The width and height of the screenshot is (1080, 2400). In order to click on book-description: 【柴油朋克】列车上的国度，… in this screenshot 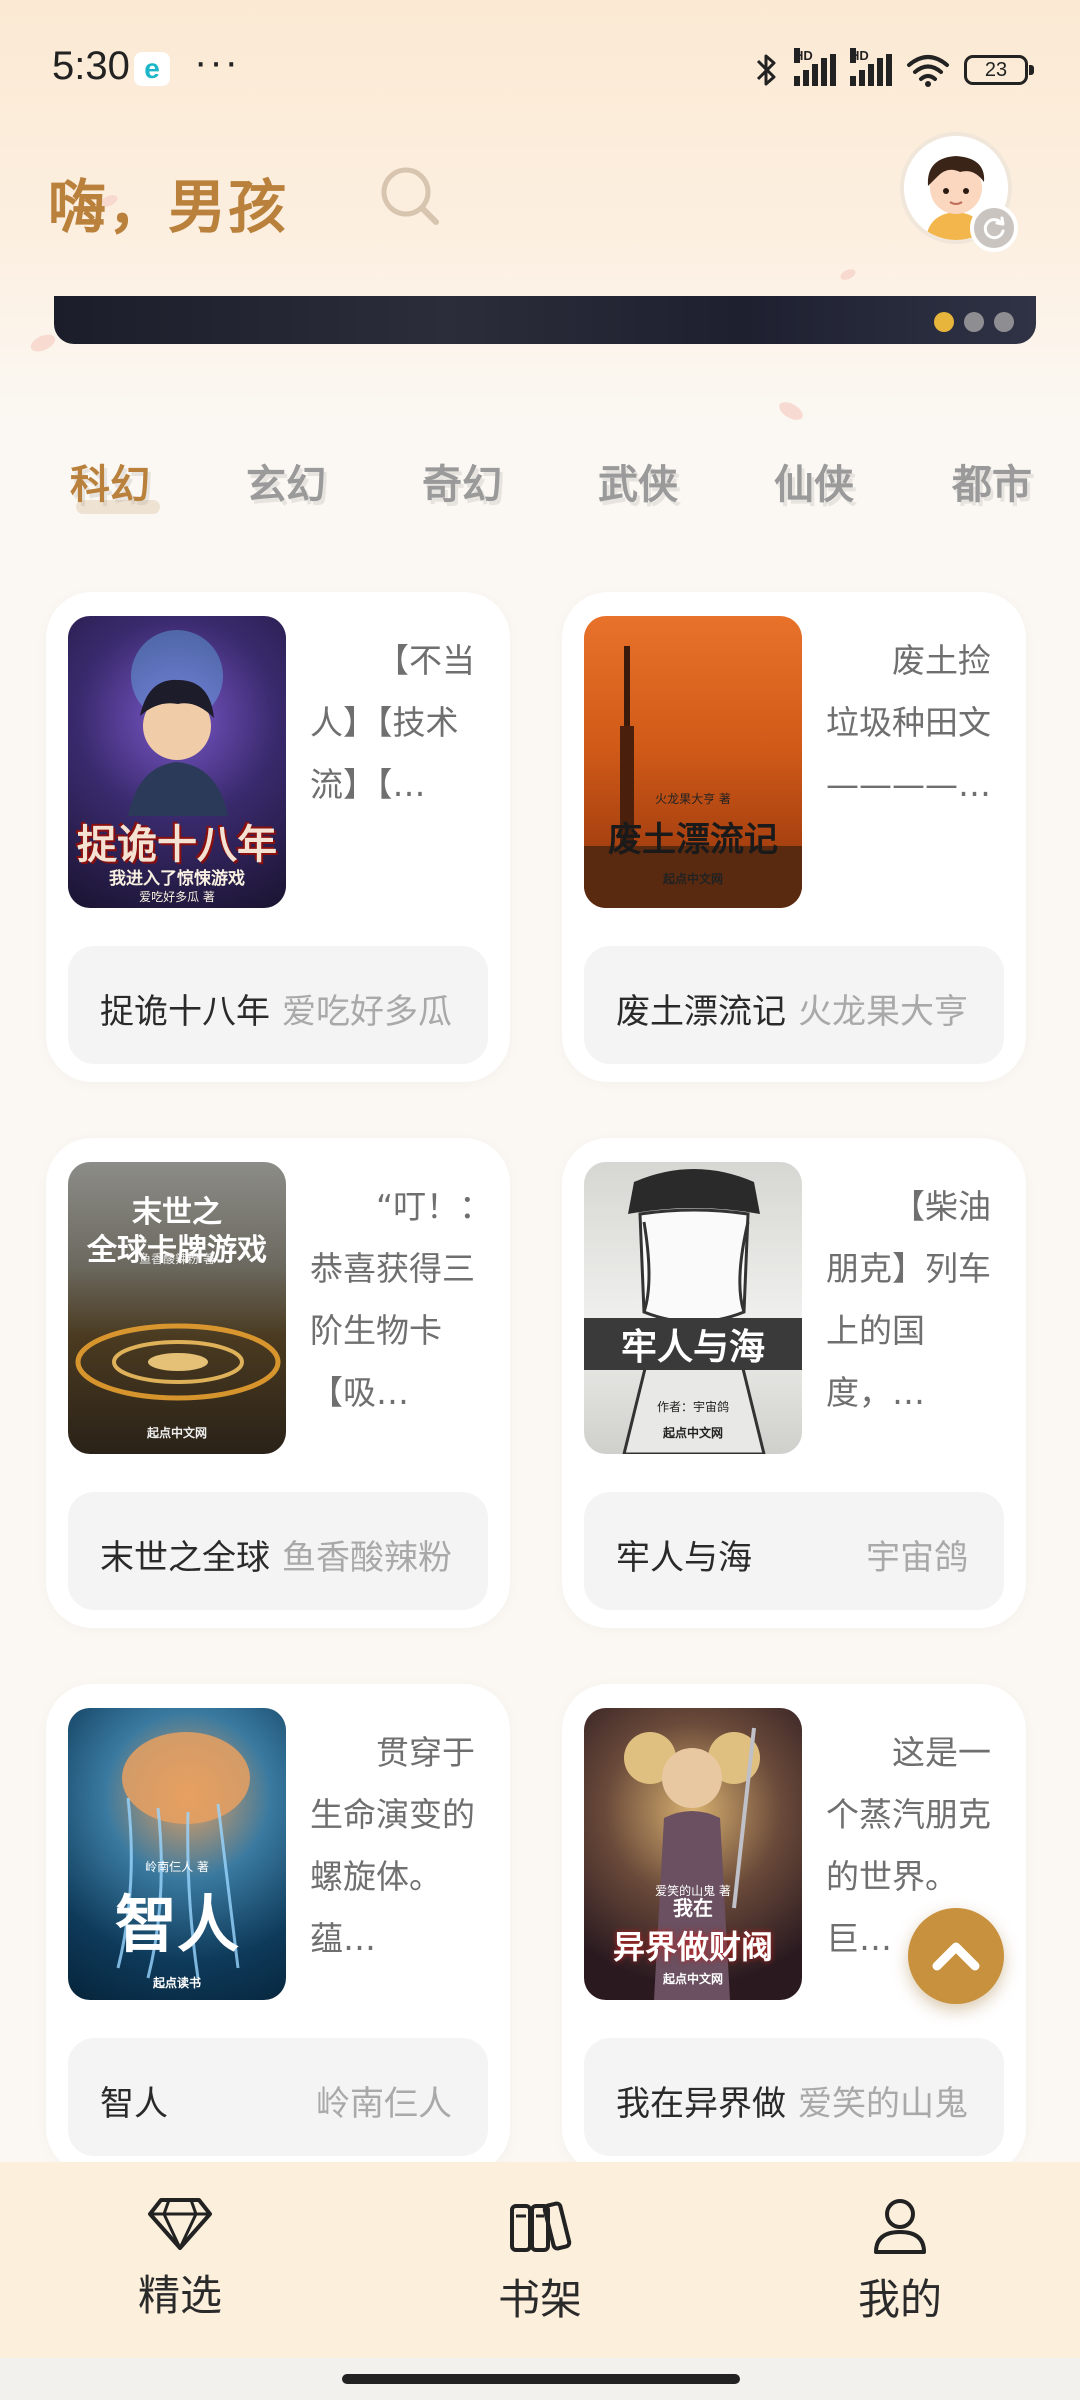, I will do `click(908, 1299)`.